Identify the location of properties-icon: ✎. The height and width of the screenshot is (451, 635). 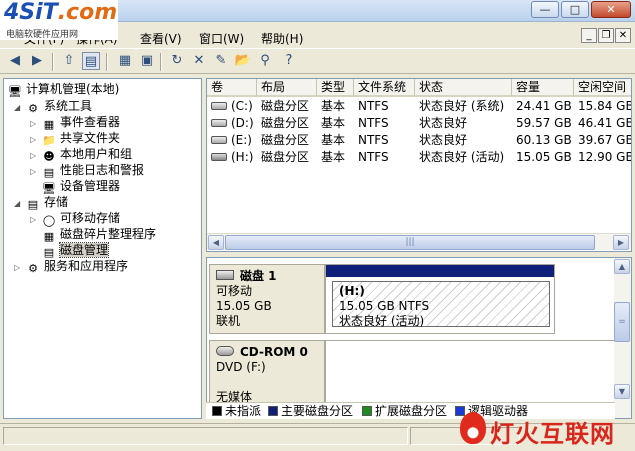
(221, 61).